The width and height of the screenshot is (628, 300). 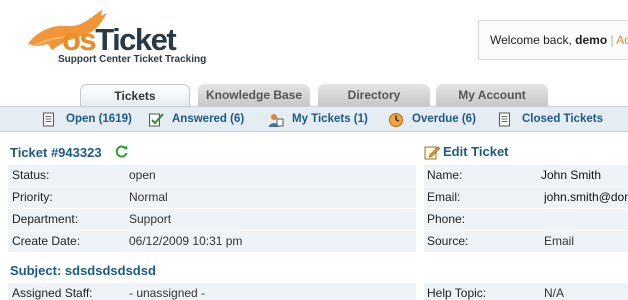 What do you see at coordinates (492, 95) in the screenshot?
I see `tab-my-account: My Account` at bounding box center [492, 95].